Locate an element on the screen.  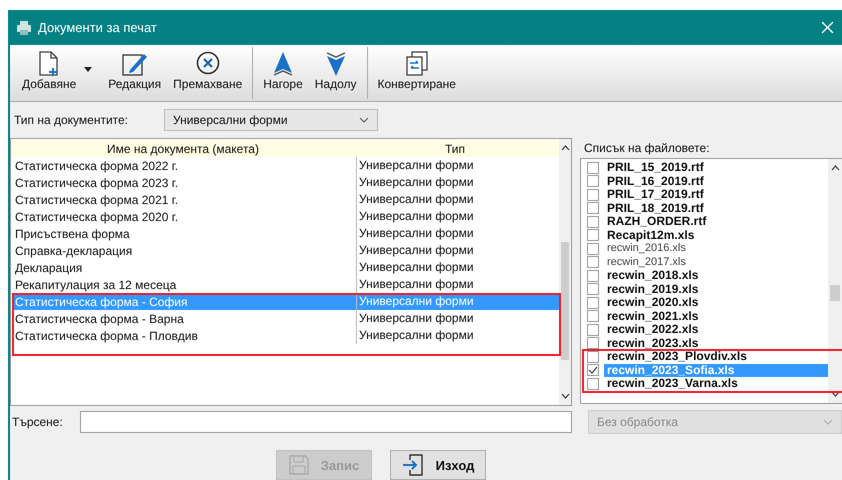
document-name: Присъствена форма is located at coordinates (72, 233).